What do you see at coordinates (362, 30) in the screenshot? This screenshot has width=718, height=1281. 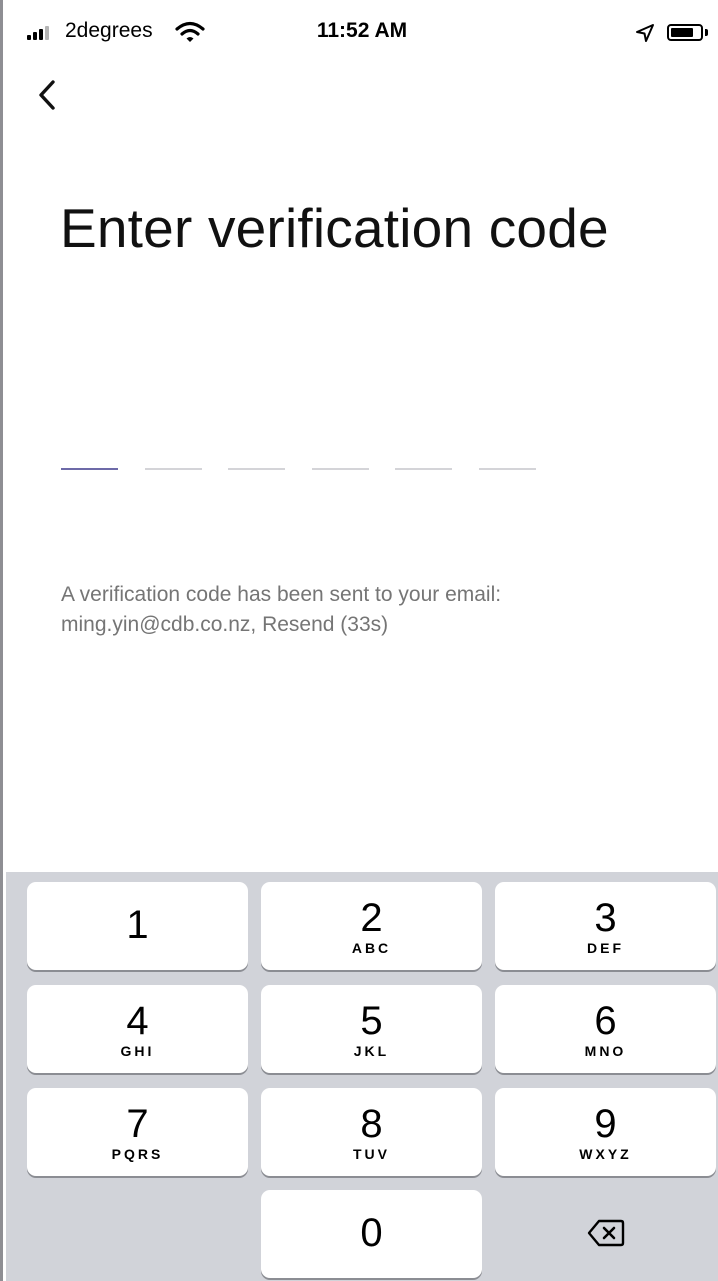 I see `status-time: 11:52 AM` at bounding box center [362, 30].